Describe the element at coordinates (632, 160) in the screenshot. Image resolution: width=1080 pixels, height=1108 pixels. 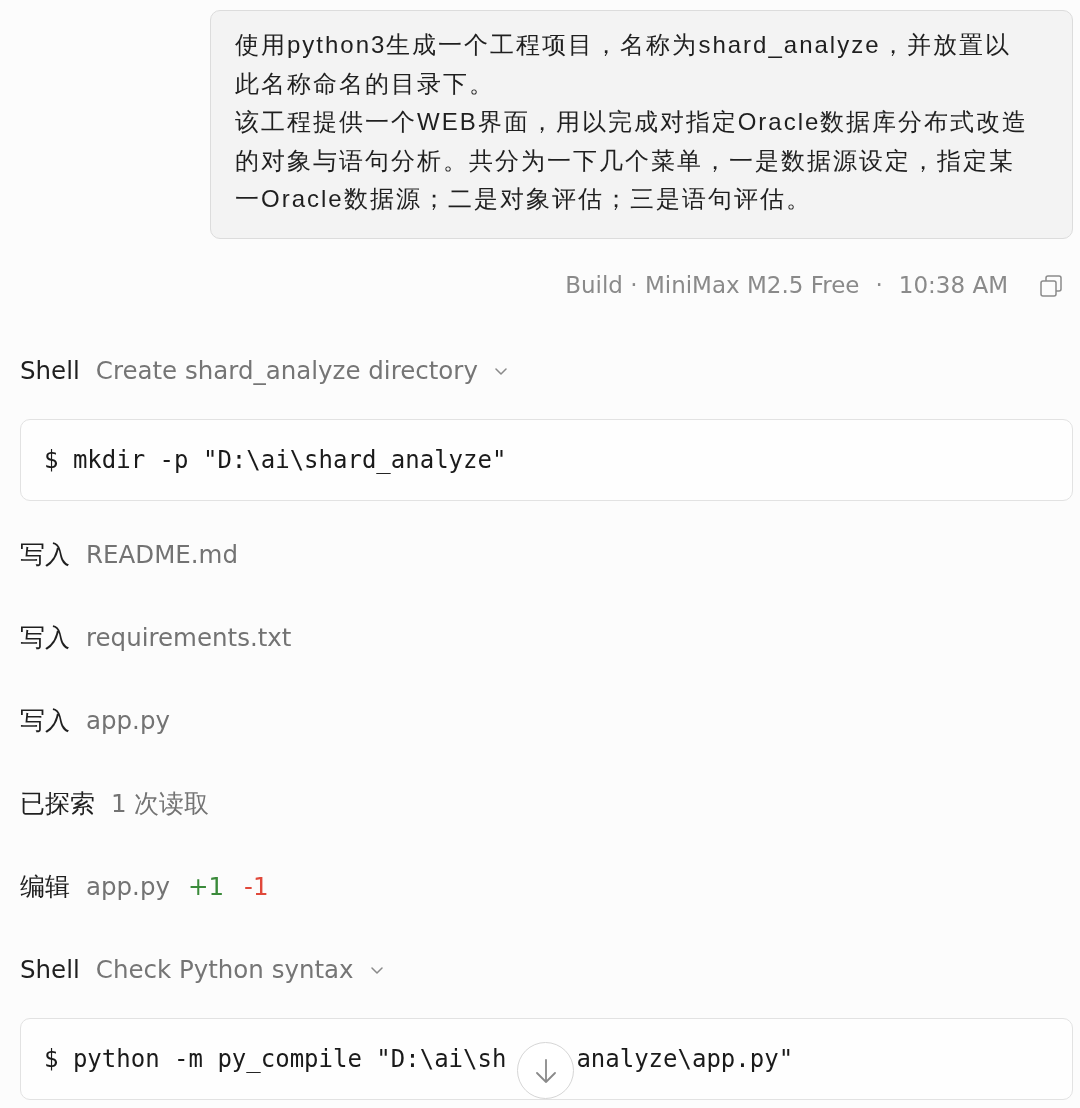
I see `message-text: 该工程提供一个WEB界面，用以完成对指定Oracle数据库分布式改造的对象与语句分析。共分为一下几个菜单，一是数据源设定，指定某一Oracle数据源；二是对象评估；三是语句评估。` at that location.